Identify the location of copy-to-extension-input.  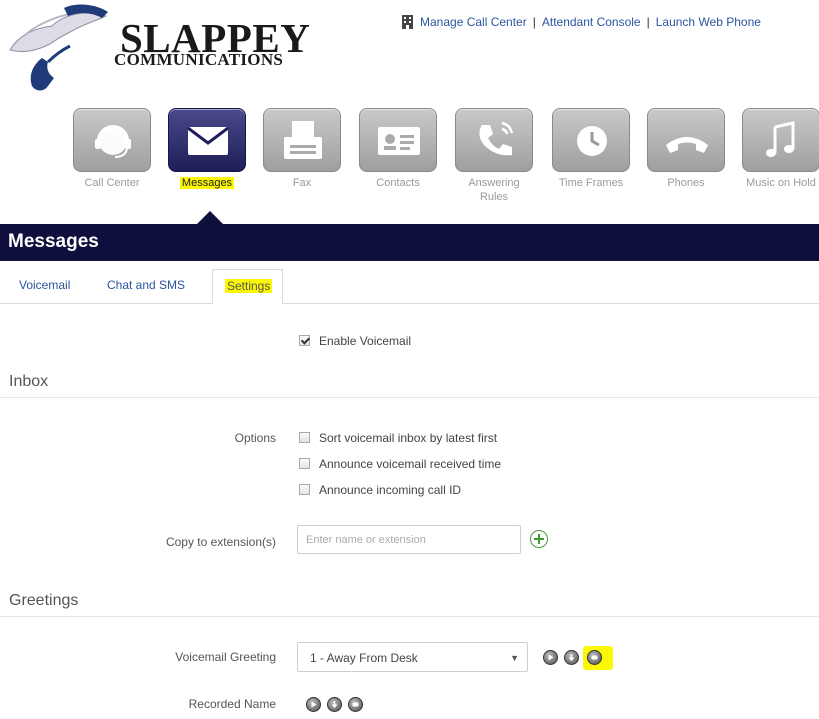
(409, 539).